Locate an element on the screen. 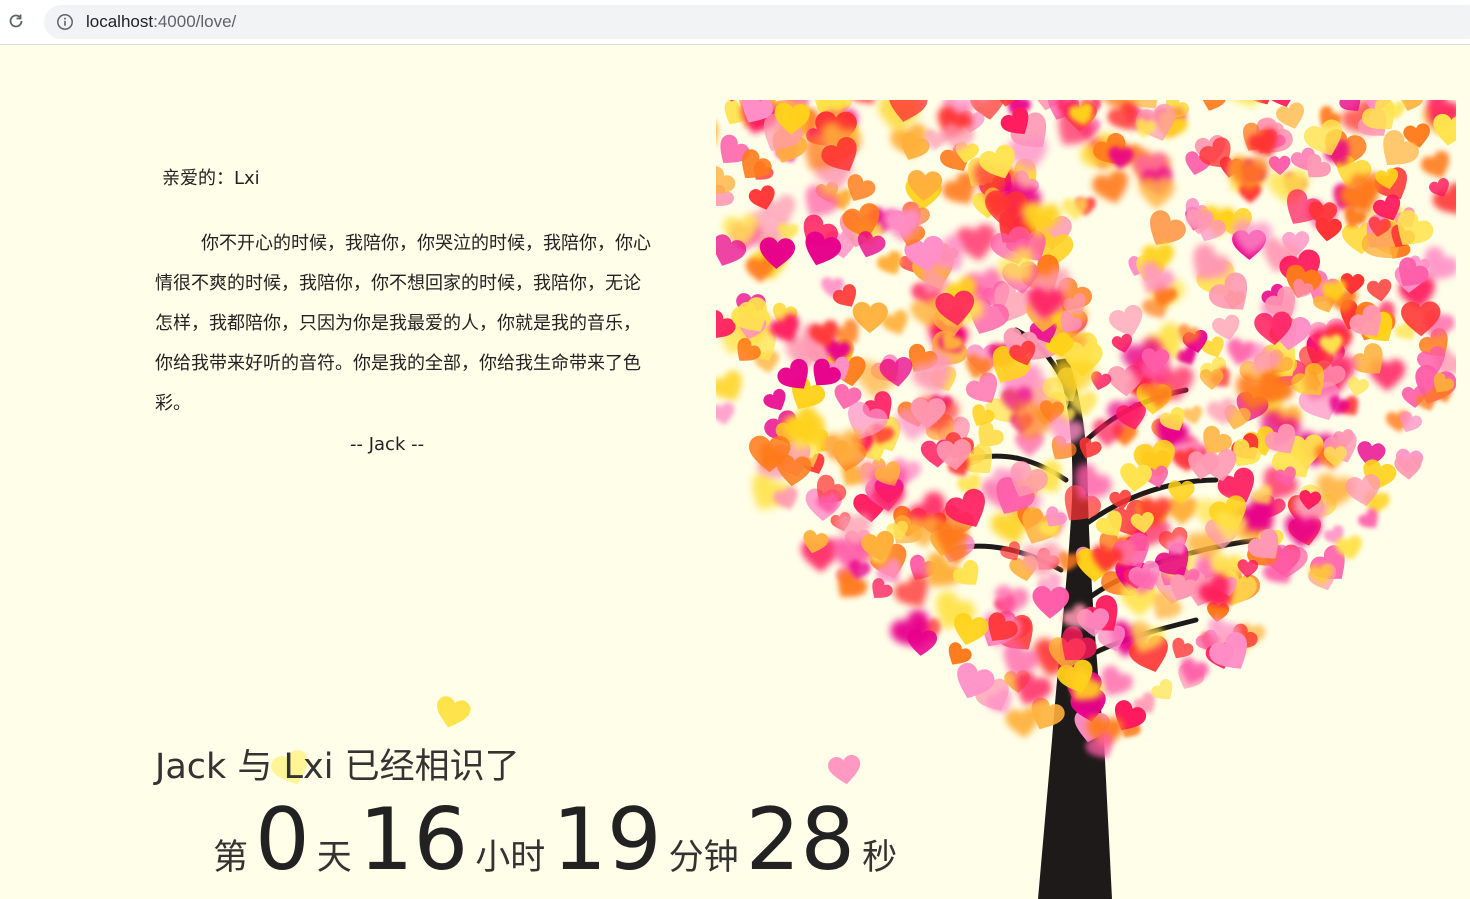 This screenshot has height=899, width=1470. info-icon is located at coordinates (65, 22).